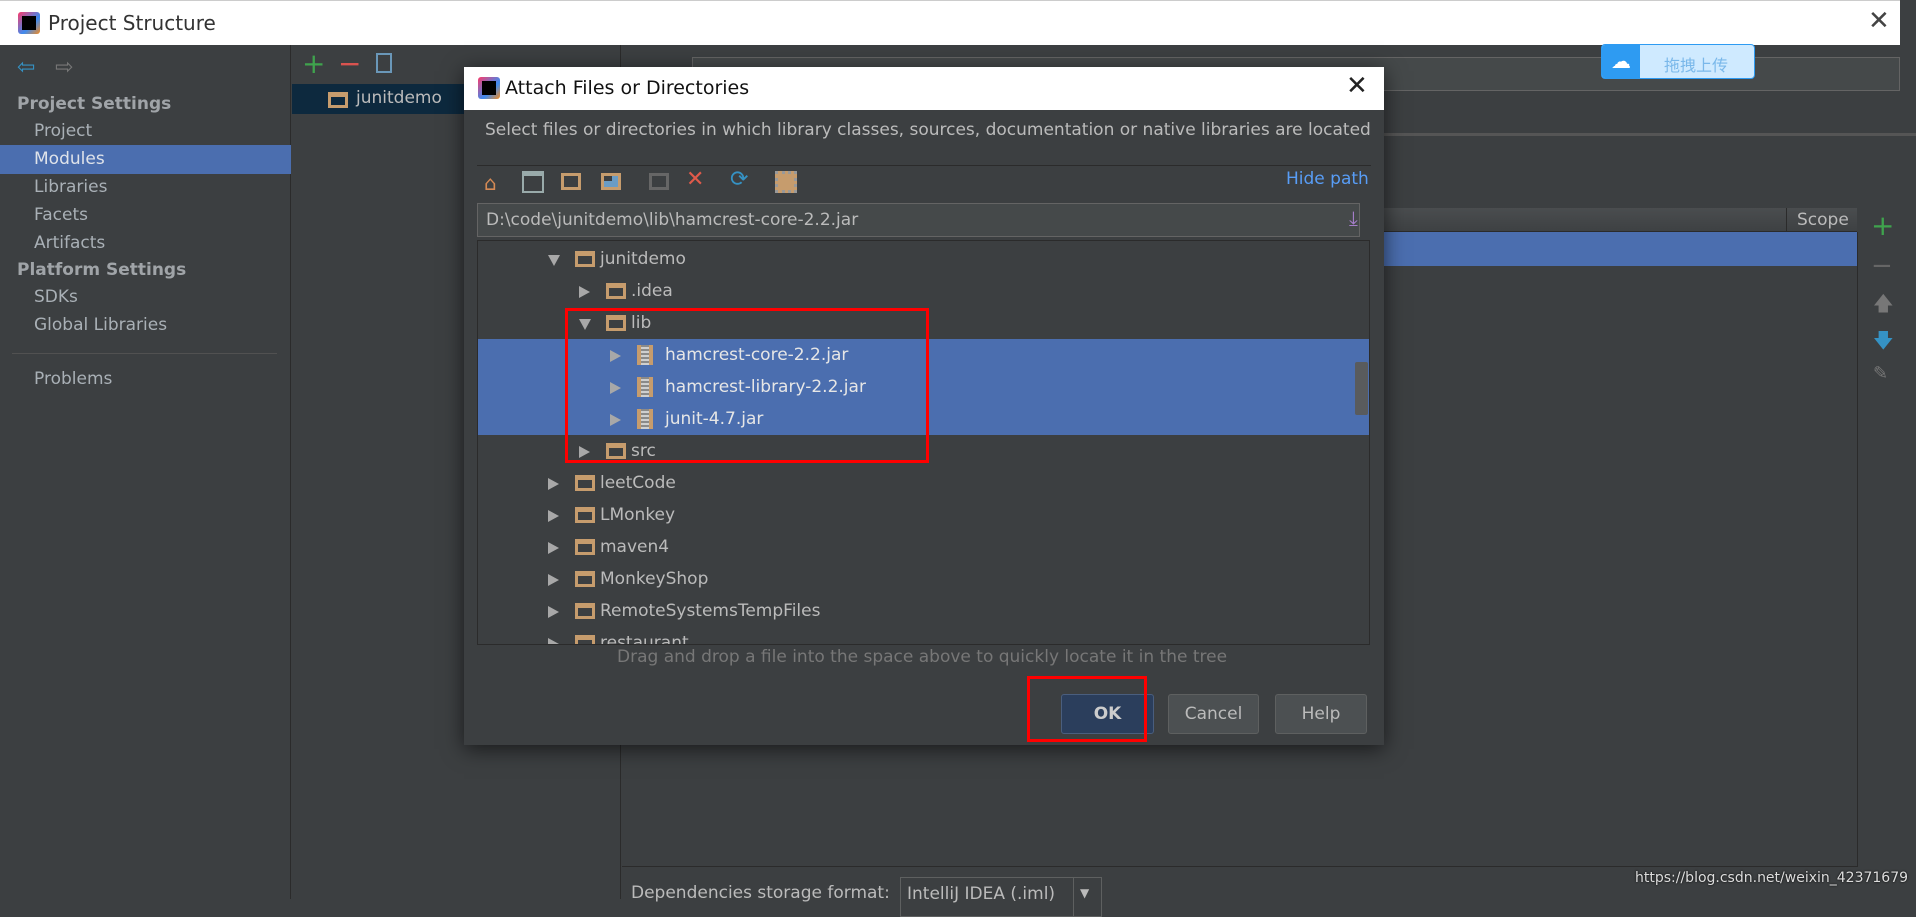  I want to click on path-history-icon: ⤓, so click(1353, 218).